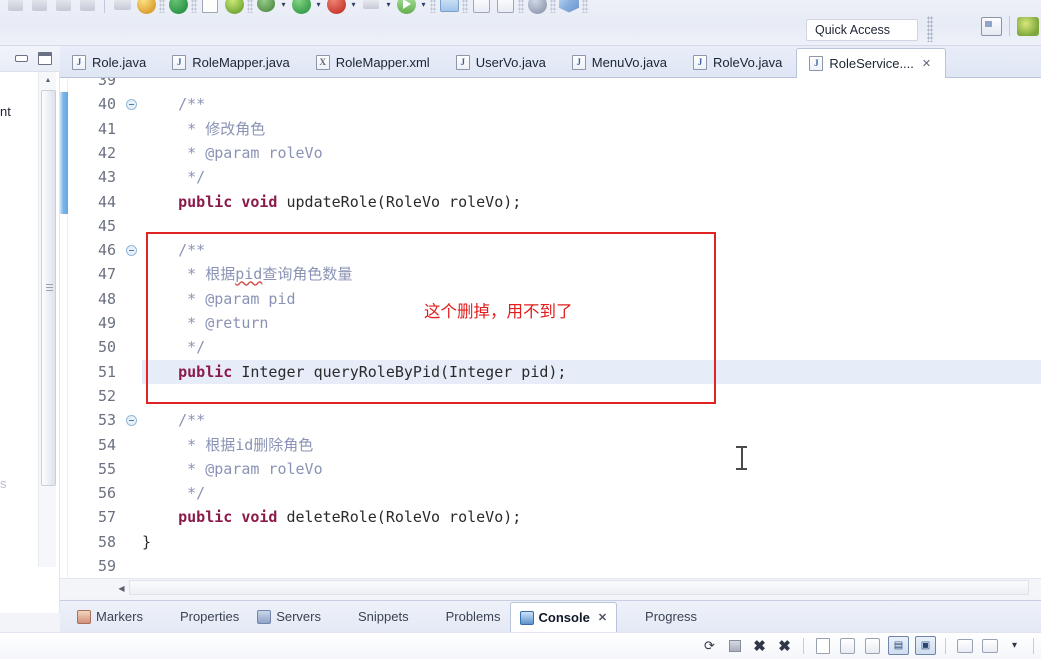 The width and height of the screenshot is (1041, 659). Describe the element at coordinates (591, 445) in the screenshot. I see `code-line: * 根据id删除角色` at that location.